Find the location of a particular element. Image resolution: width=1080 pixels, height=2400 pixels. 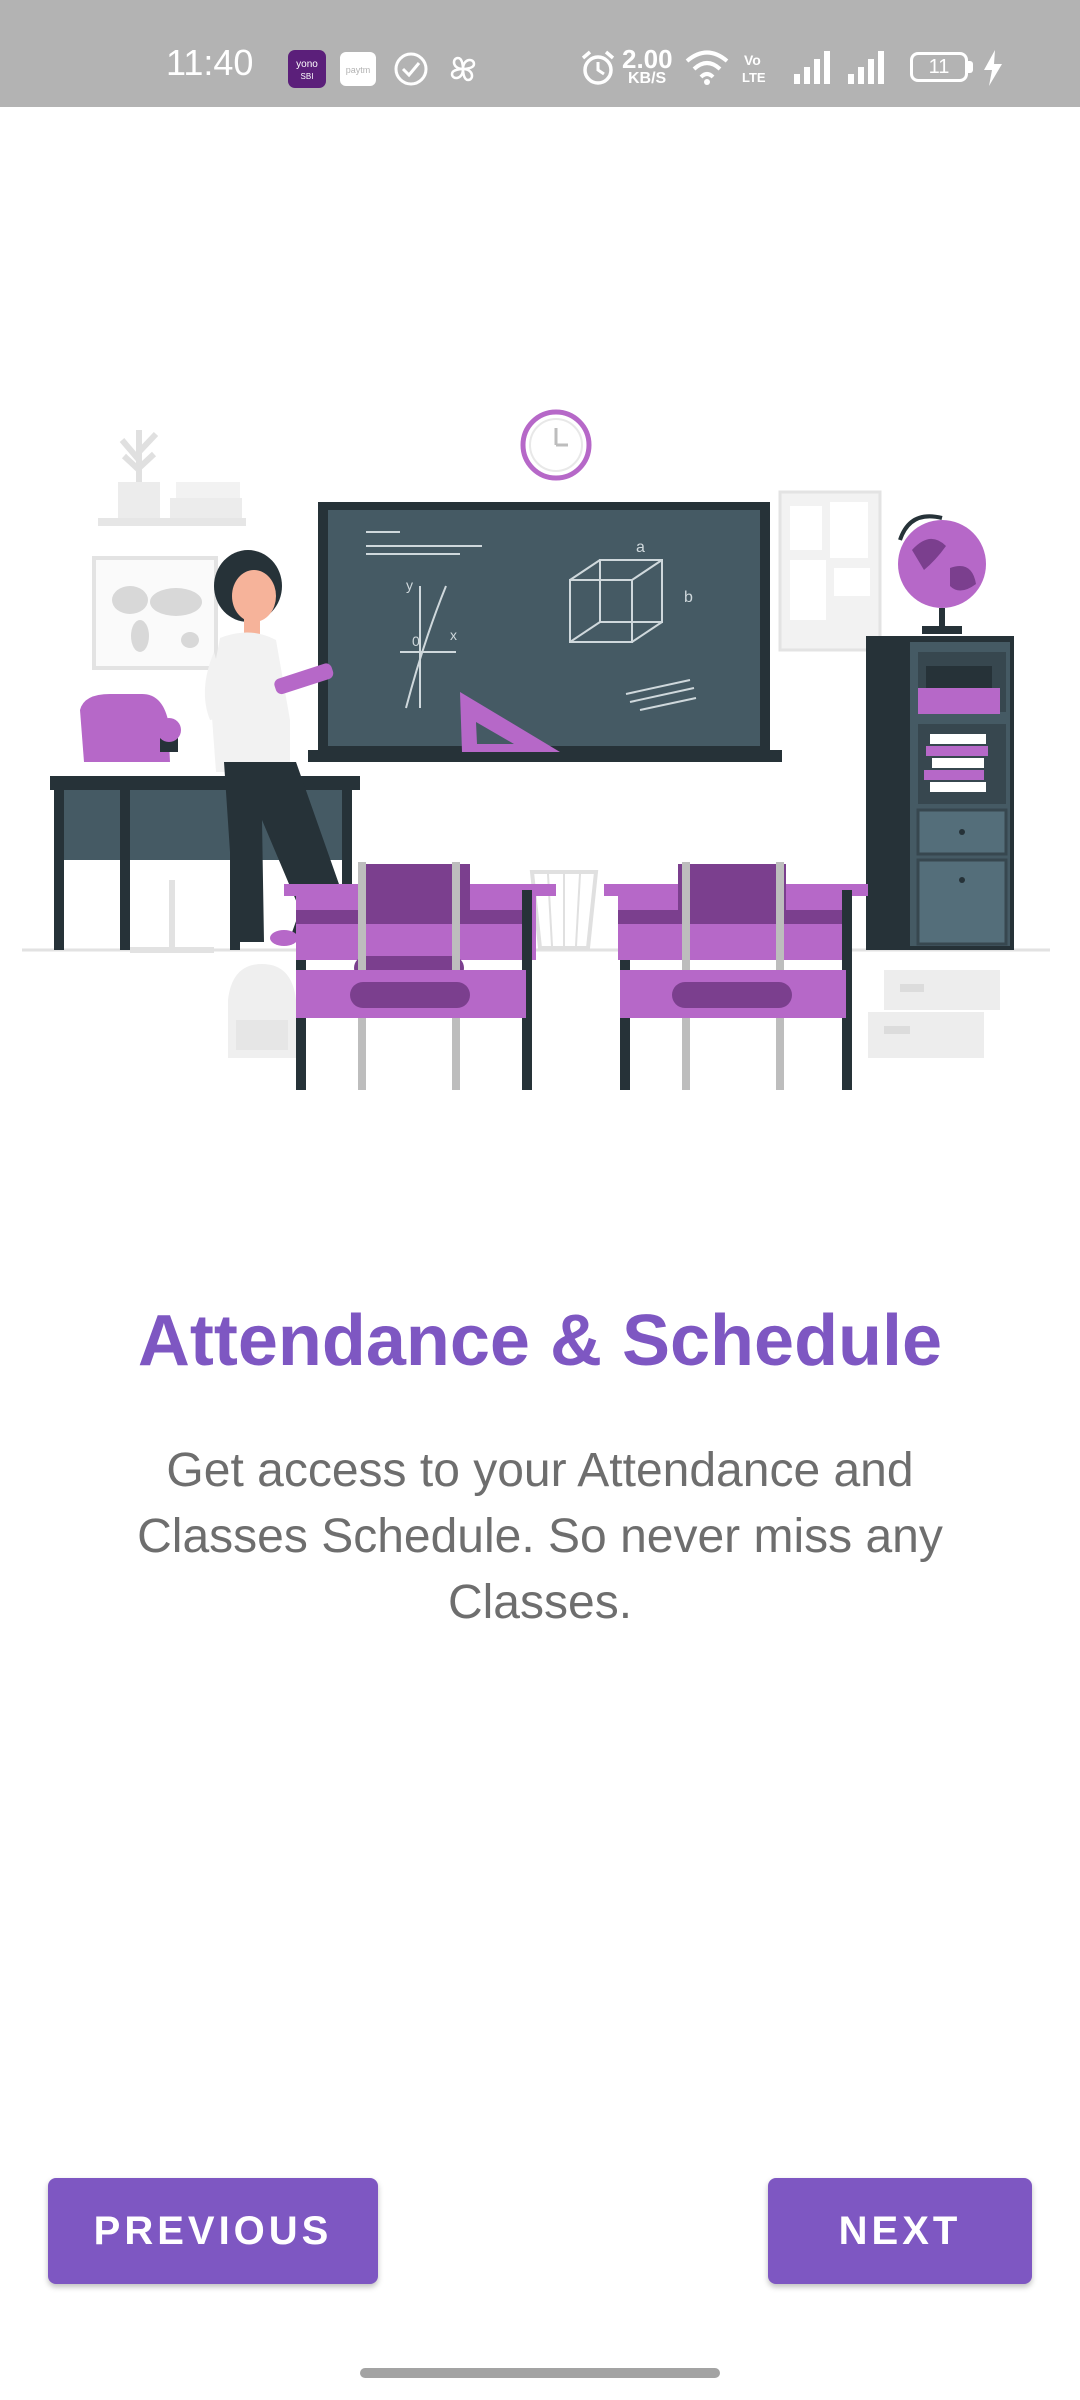

student-desk-right is located at coordinates (736, 976).